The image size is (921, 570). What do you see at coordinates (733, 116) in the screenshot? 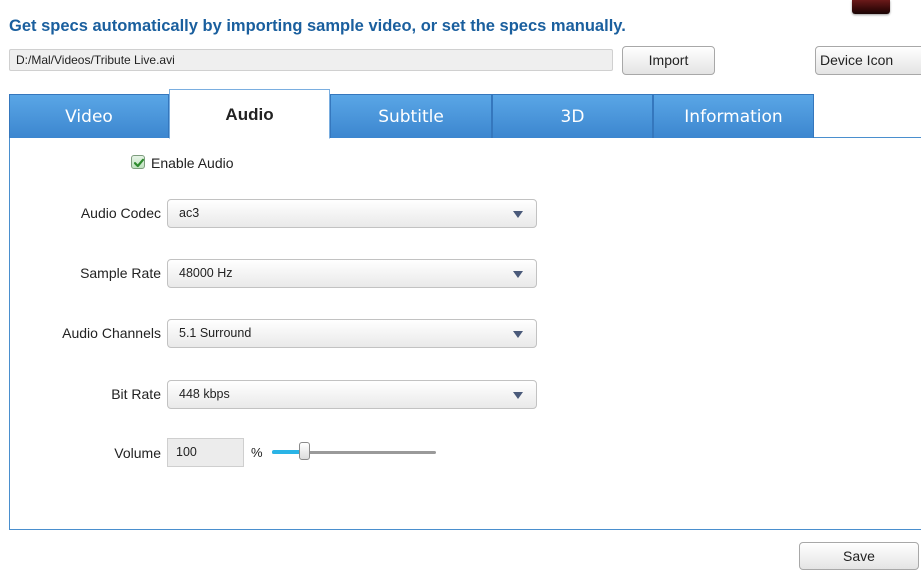
I see `tab-information: Information` at bounding box center [733, 116].